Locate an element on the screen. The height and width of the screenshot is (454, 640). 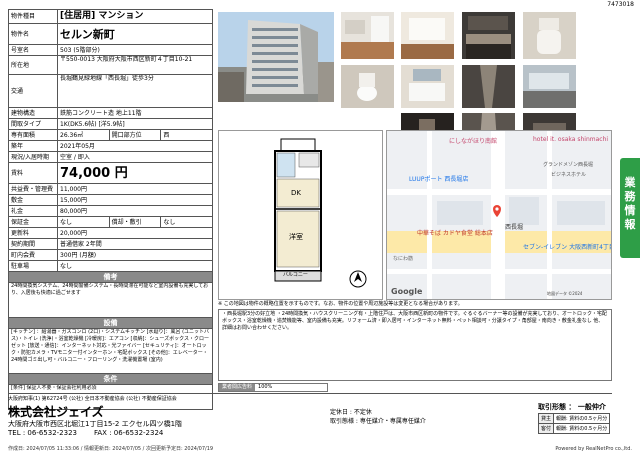
info-row: 物件種目 [住居用] マンション is located at coordinates (110, 16).